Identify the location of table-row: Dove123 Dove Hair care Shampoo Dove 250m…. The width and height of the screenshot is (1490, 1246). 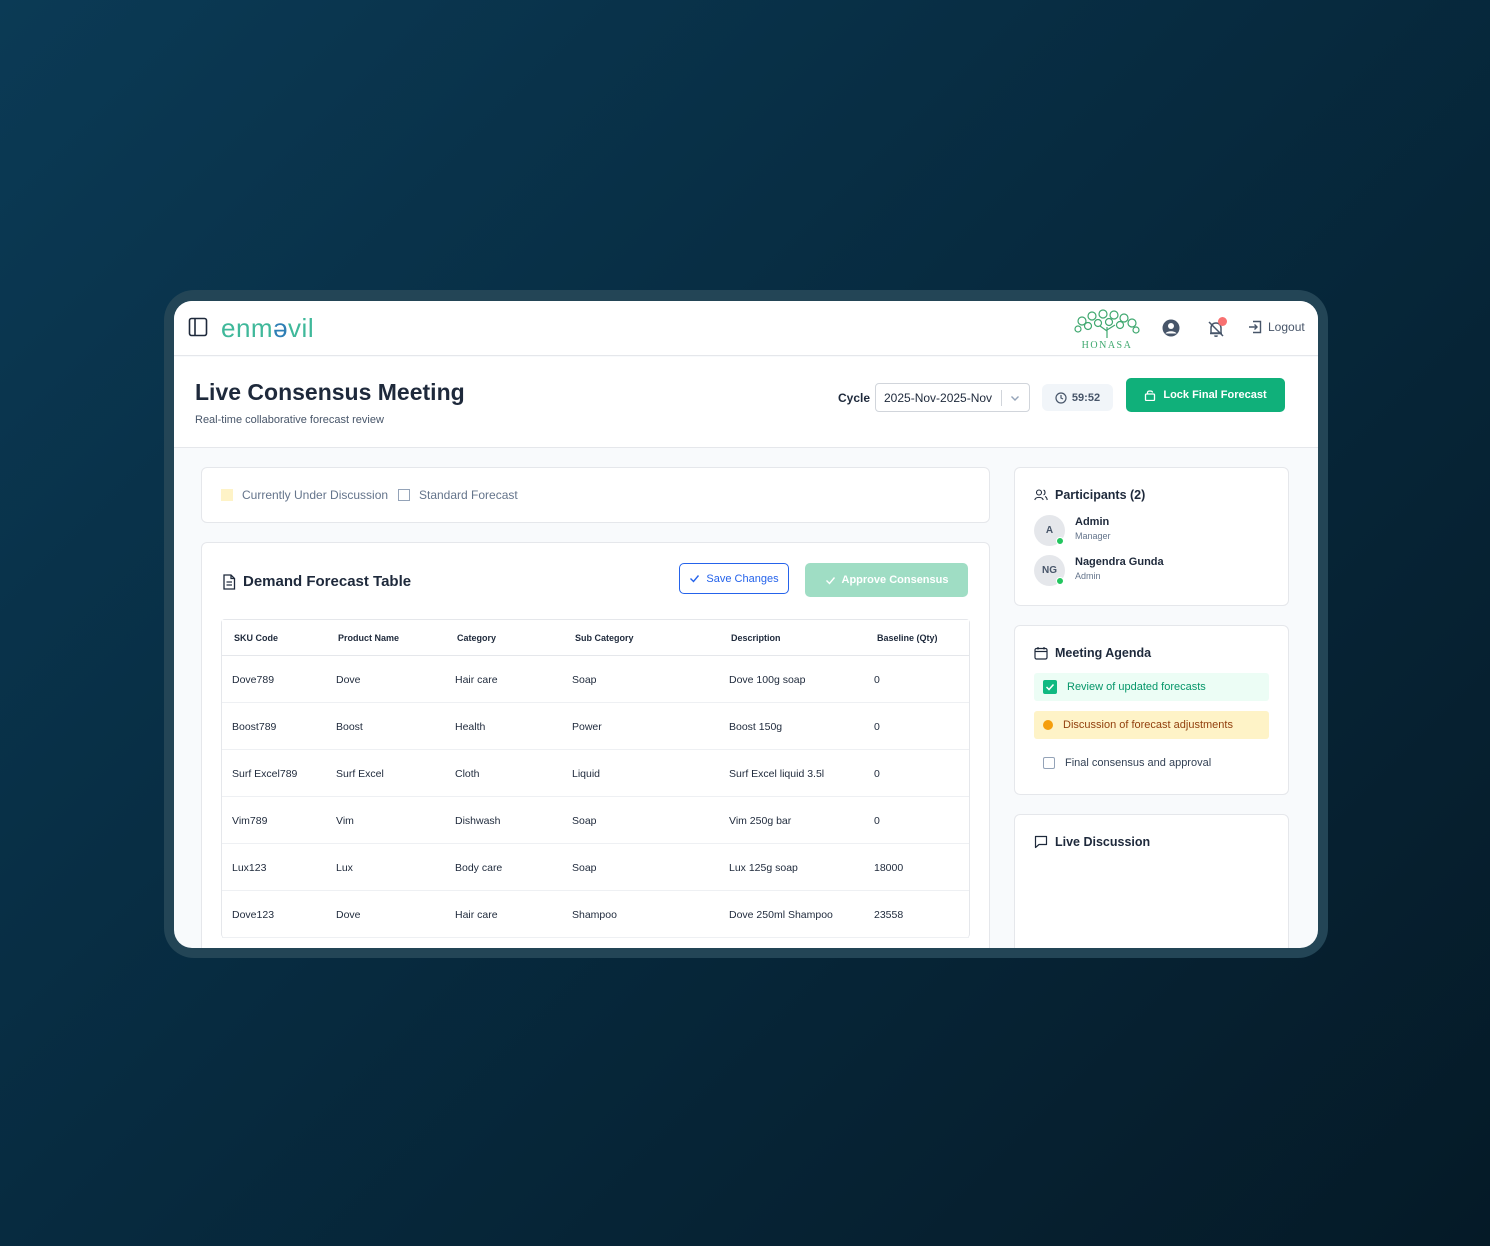
(595, 914).